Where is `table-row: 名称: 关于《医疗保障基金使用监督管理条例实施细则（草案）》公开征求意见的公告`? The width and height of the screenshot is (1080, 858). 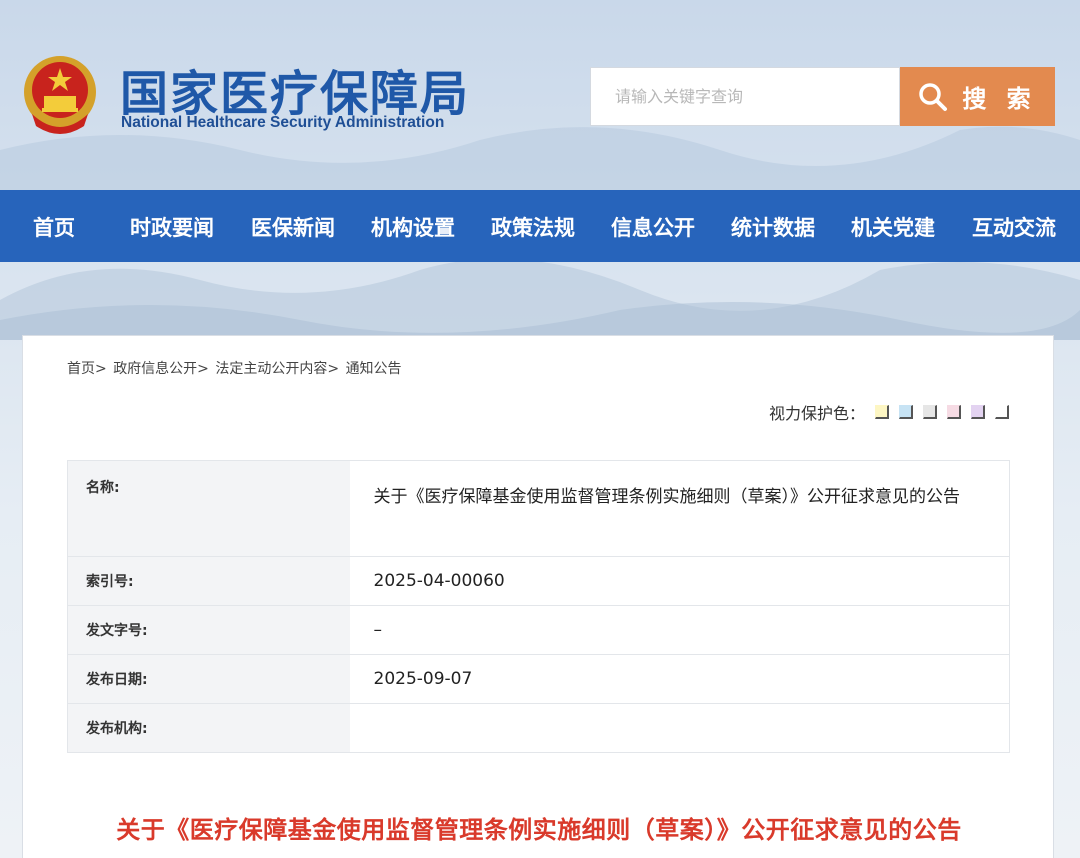
table-row: 名称: 关于《医疗保障基金使用监督管理条例实施细则（草案）》公开征求意见的公告 is located at coordinates (538, 508).